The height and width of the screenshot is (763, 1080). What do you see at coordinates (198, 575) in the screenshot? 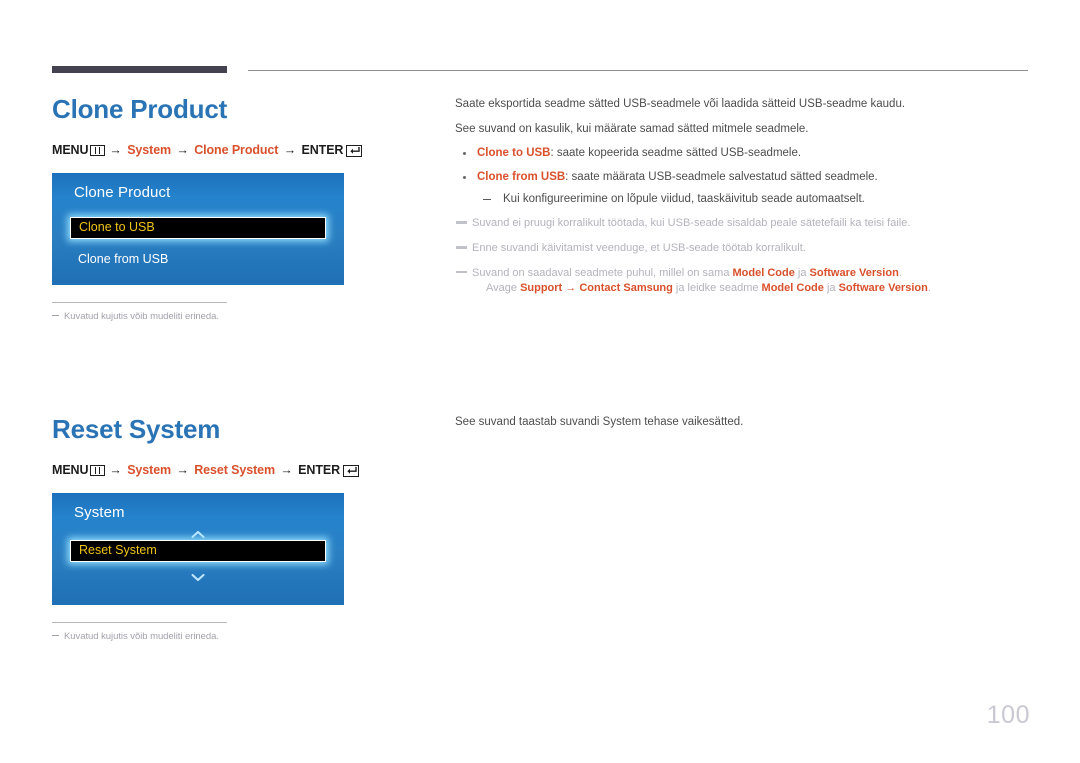
I see `chevron-down-icon` at bounding box center [198, 575].